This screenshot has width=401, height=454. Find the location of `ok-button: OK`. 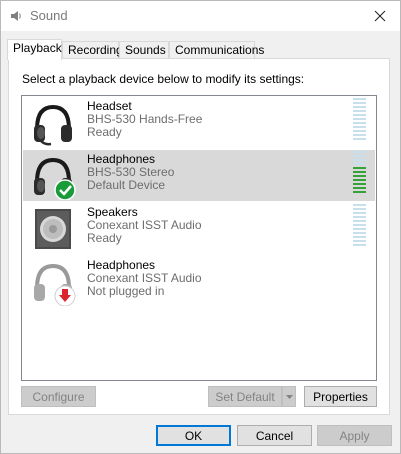

ok-button: OK is located at coordinates (193, 435).